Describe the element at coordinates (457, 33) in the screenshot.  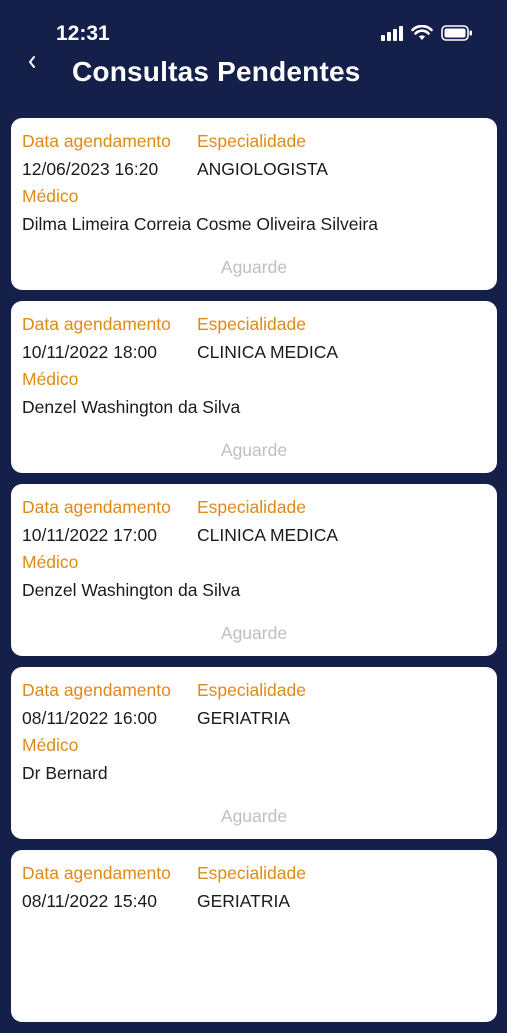
I see `battery-icon` at that location.